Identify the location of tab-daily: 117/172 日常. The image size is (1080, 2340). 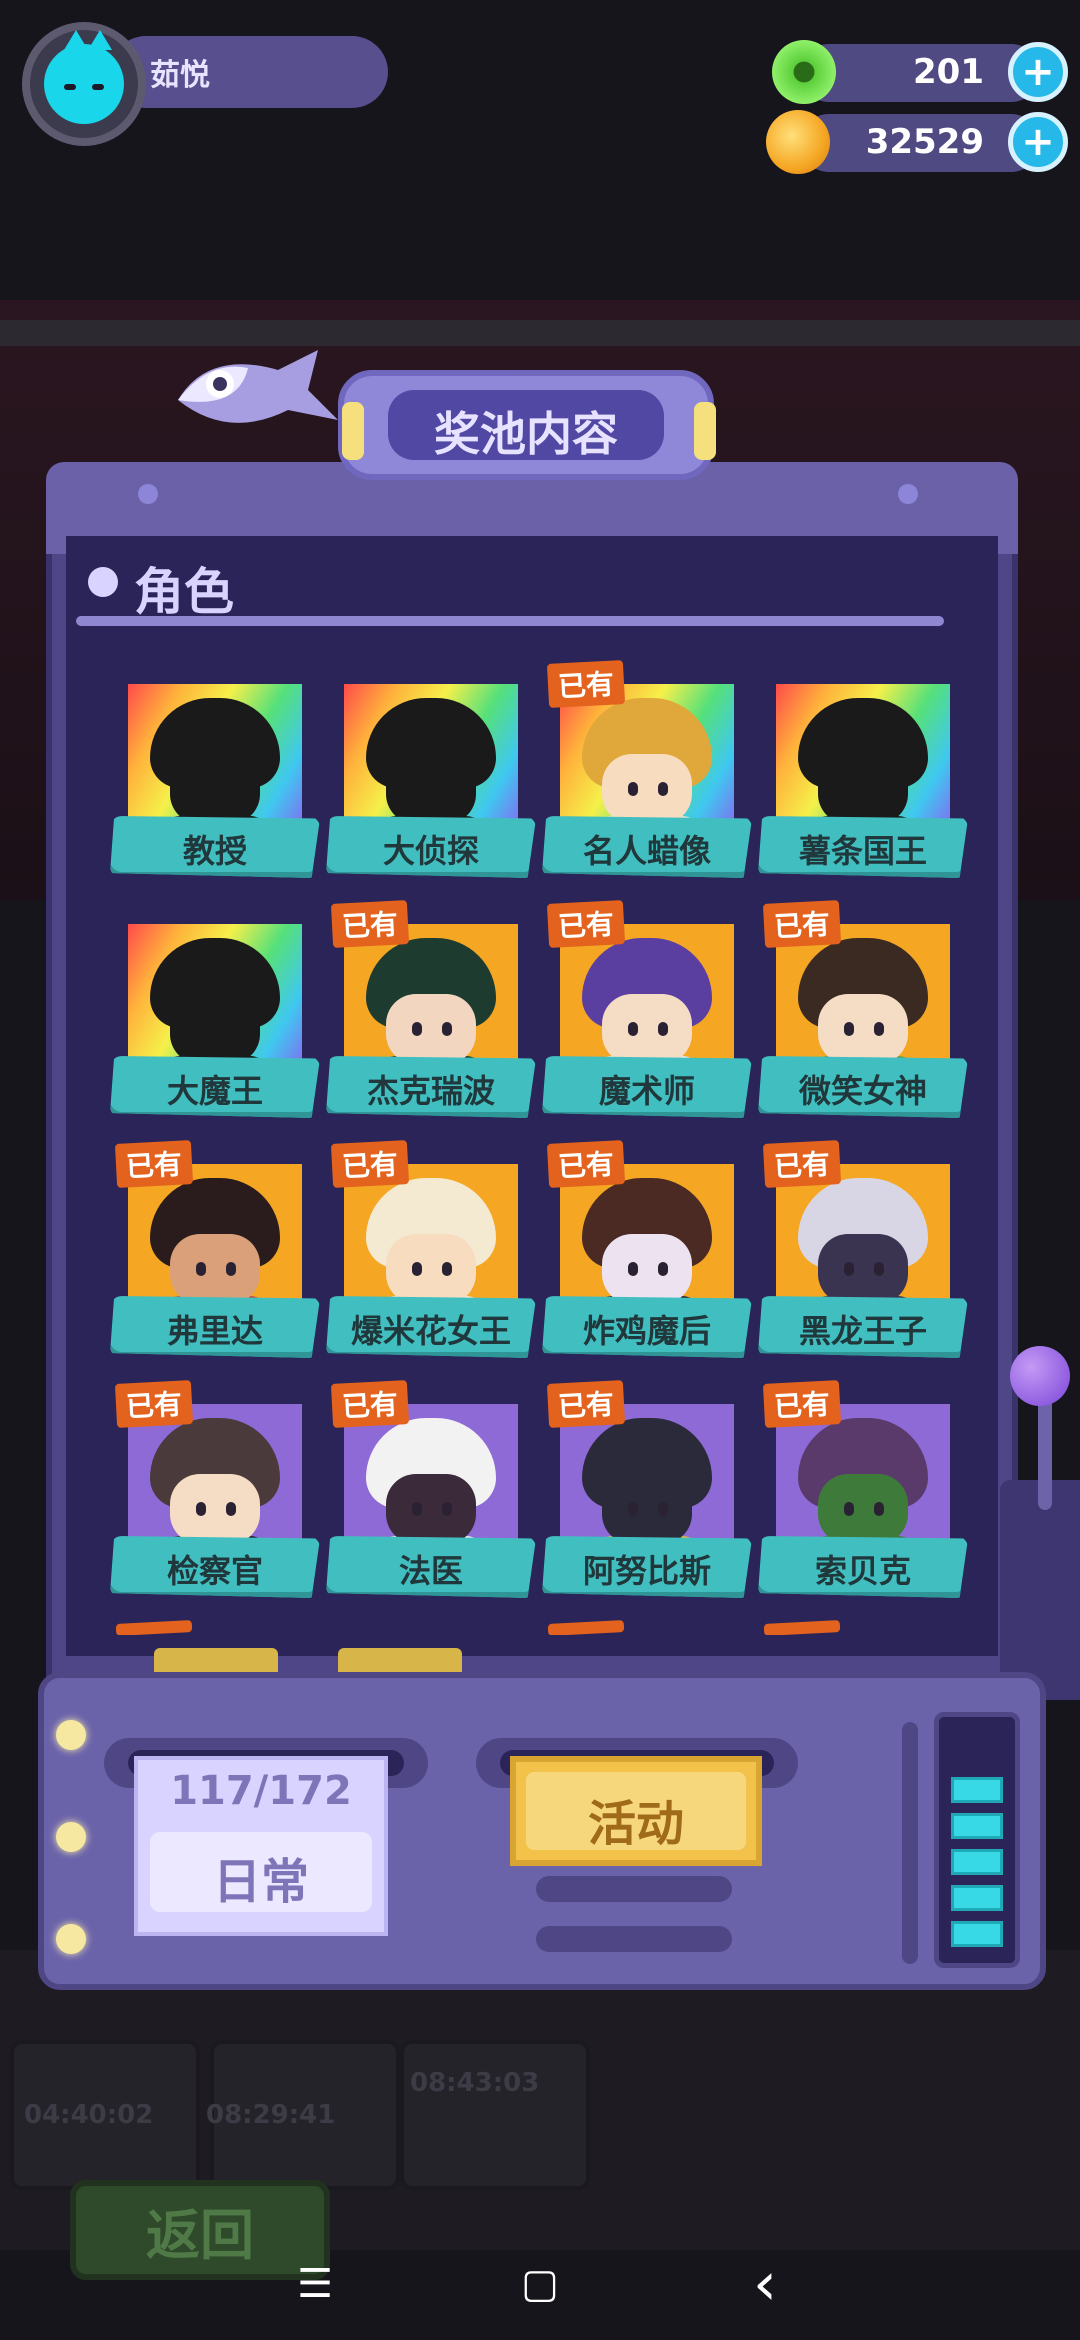
(261, 1846).